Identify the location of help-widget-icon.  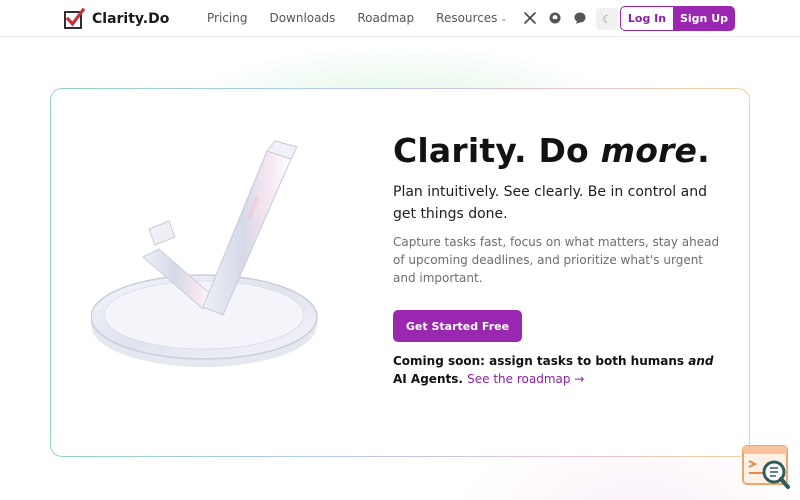
(766, 467).